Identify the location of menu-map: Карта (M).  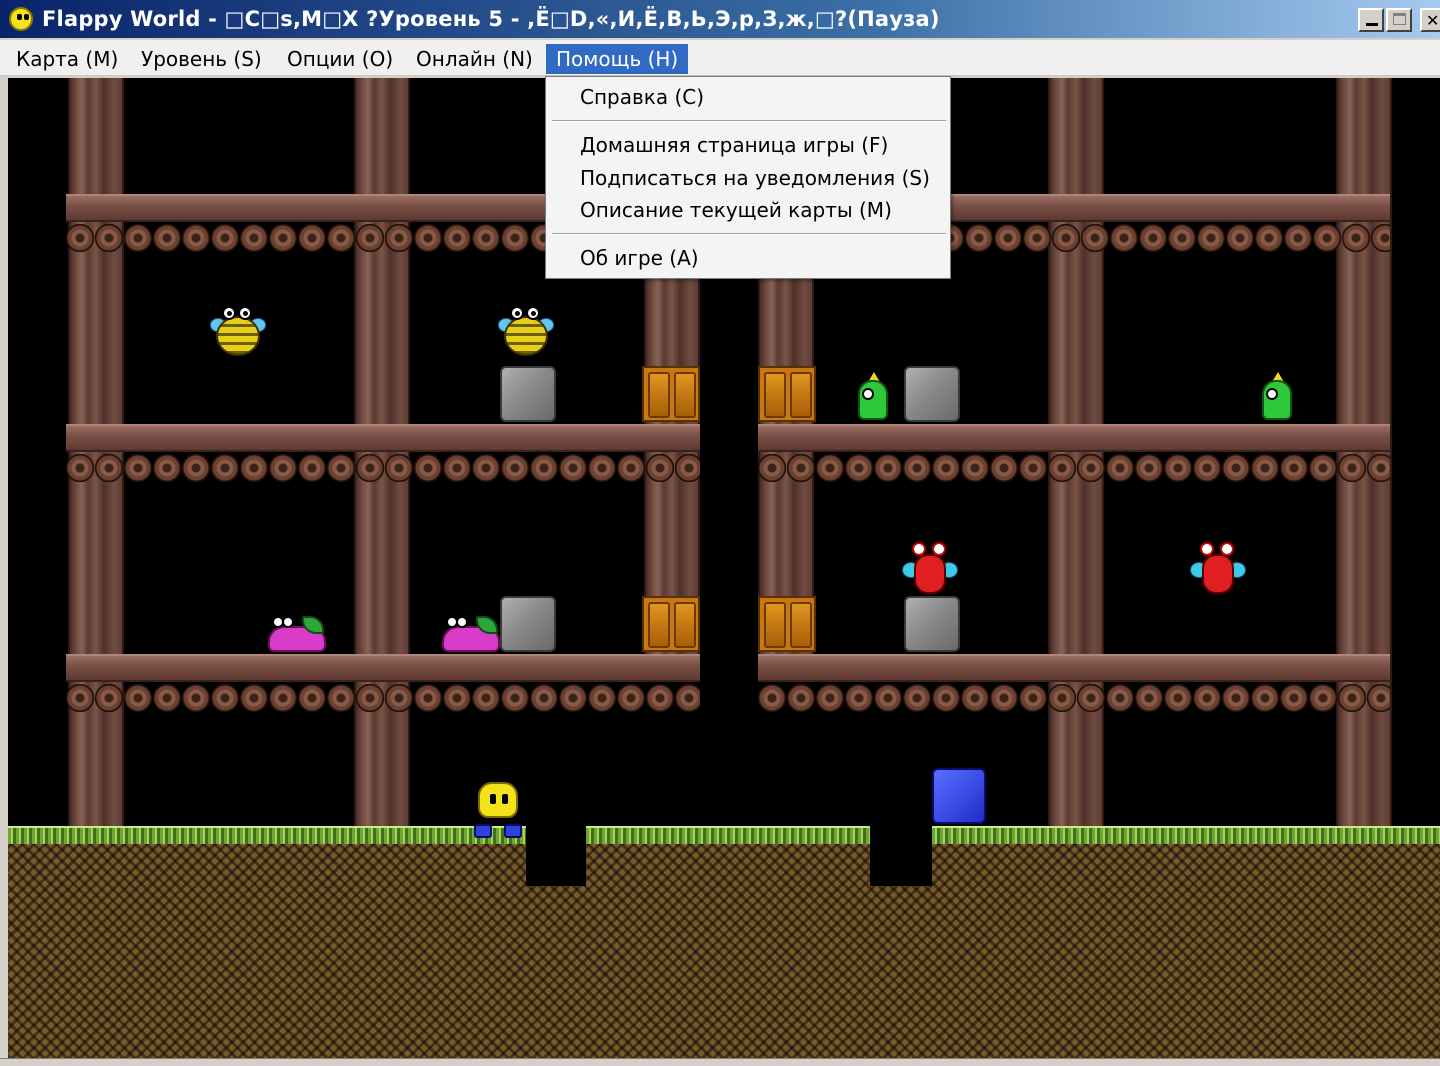
(67, 59).